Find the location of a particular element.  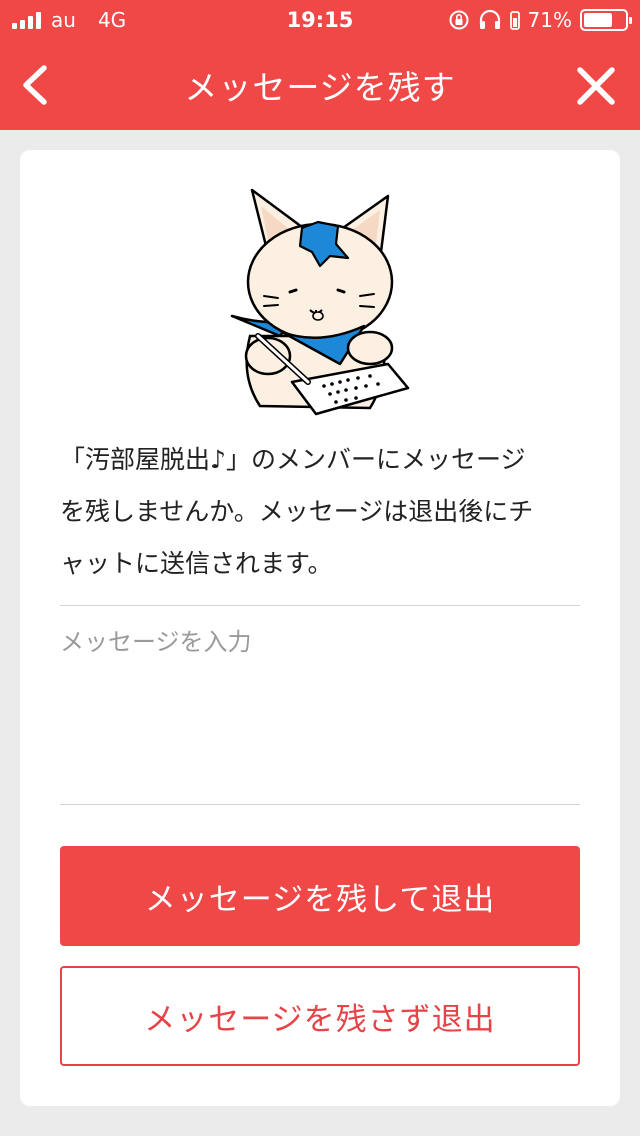

leave-with-message-button: メッセージを残して退出 is located at coordinates (320, 896).